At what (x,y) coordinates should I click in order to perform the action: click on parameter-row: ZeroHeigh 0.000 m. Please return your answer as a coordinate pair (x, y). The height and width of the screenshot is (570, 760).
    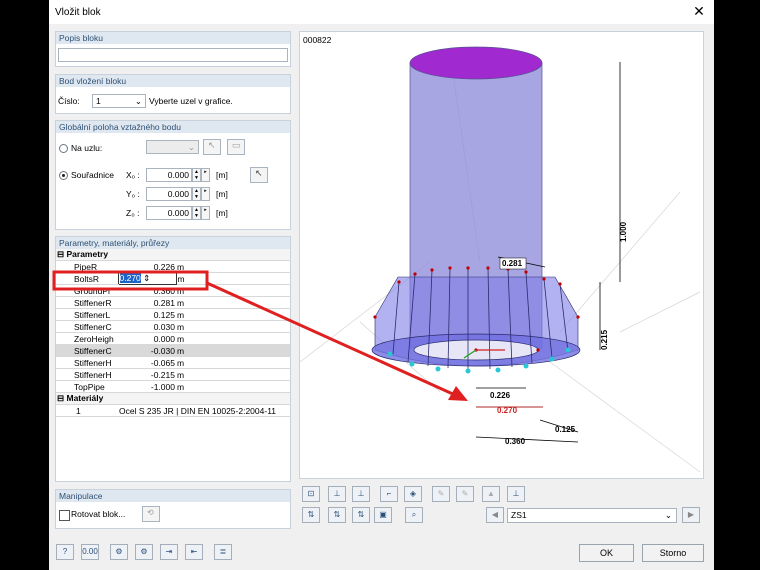
    Looking at the image, I should click on (173, 338).